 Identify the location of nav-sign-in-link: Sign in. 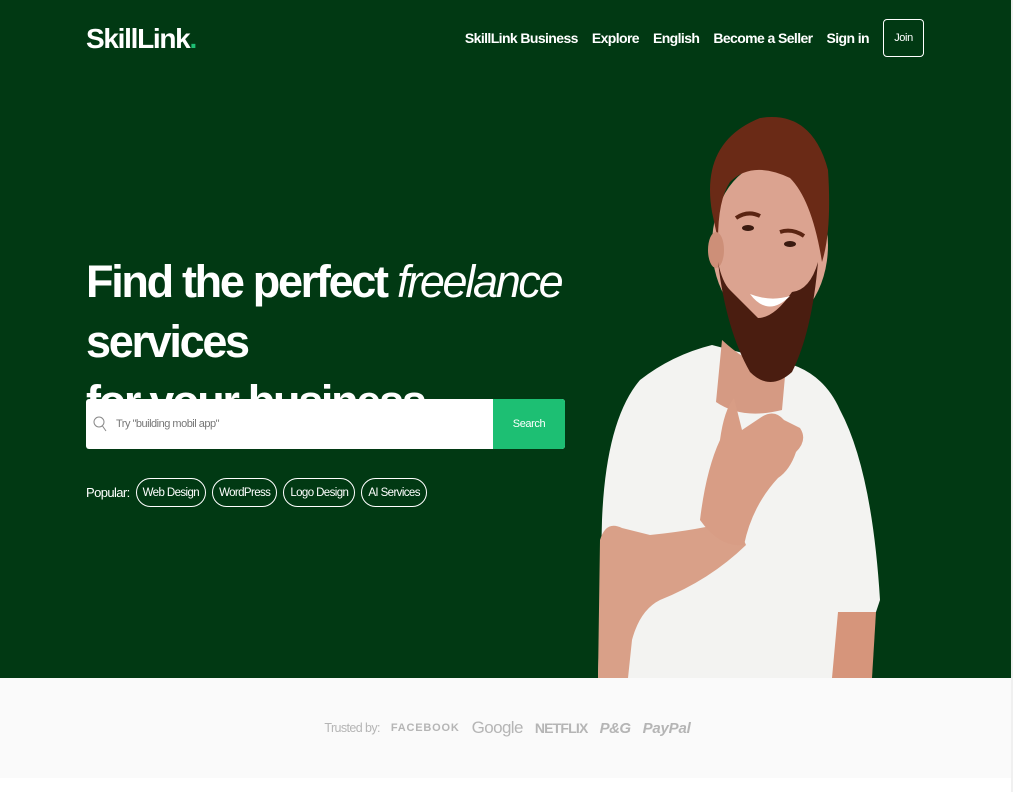
(848, 38).